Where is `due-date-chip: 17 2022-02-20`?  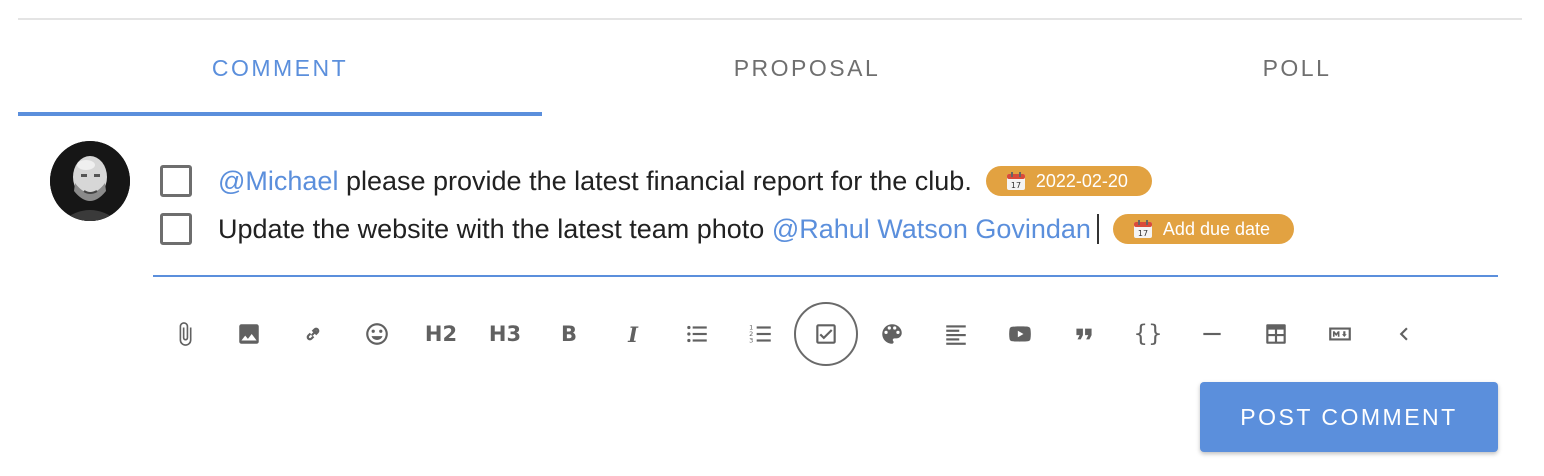 due-date-chip: 17 2022-02-20 is located at coordinates (1068, 181).